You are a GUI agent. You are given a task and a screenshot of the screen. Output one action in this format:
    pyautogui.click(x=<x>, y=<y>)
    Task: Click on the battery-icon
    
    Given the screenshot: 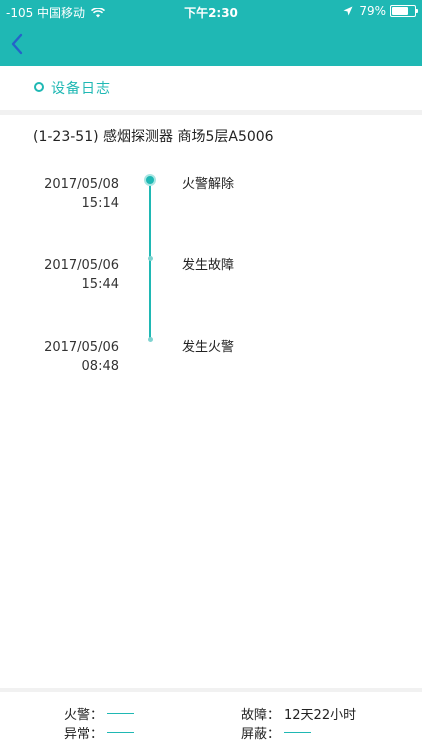 What is the action you would take?
    pyautogui.click(x=404, y=11)
    